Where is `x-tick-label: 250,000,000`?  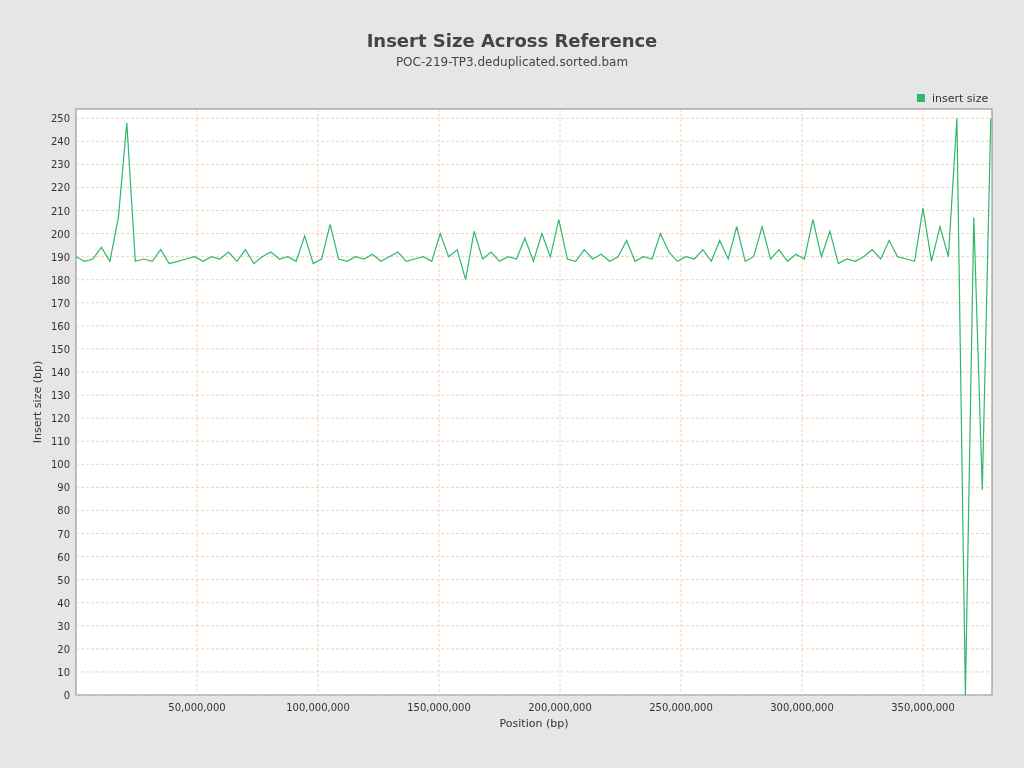 x-tick-label: 250,000,000 is located at coordinates (681, 707).